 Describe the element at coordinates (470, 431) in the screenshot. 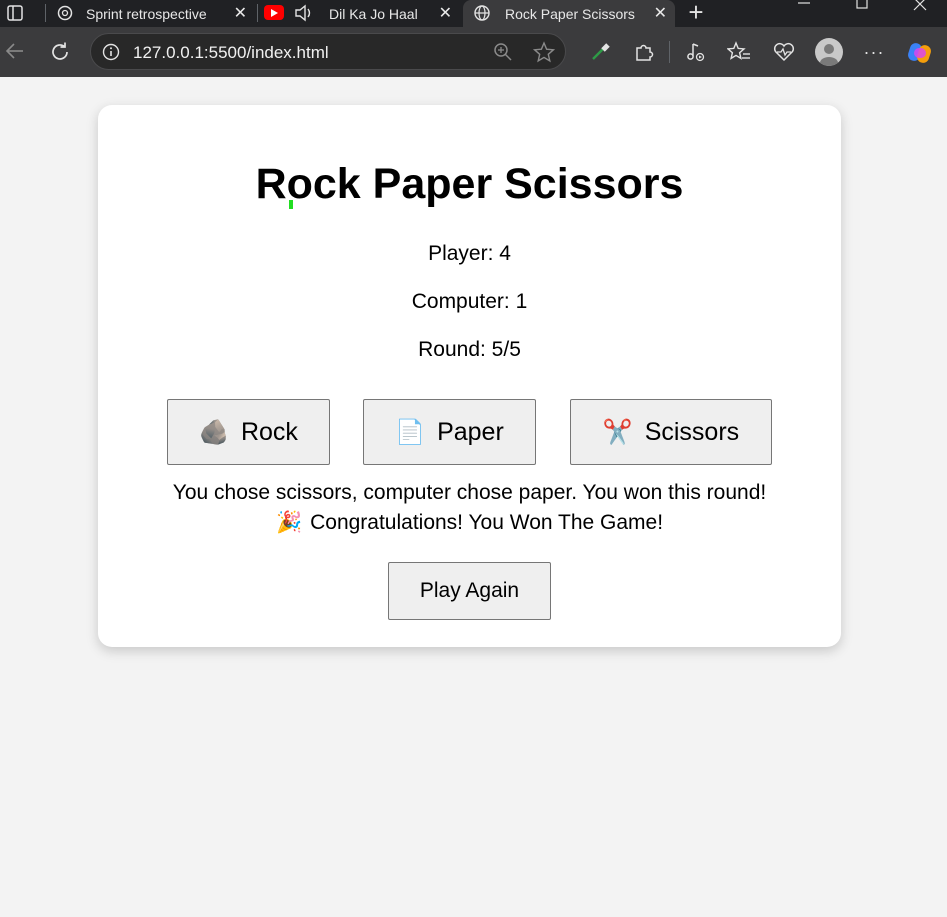

I see `paper-button-label: Paper` at that location.